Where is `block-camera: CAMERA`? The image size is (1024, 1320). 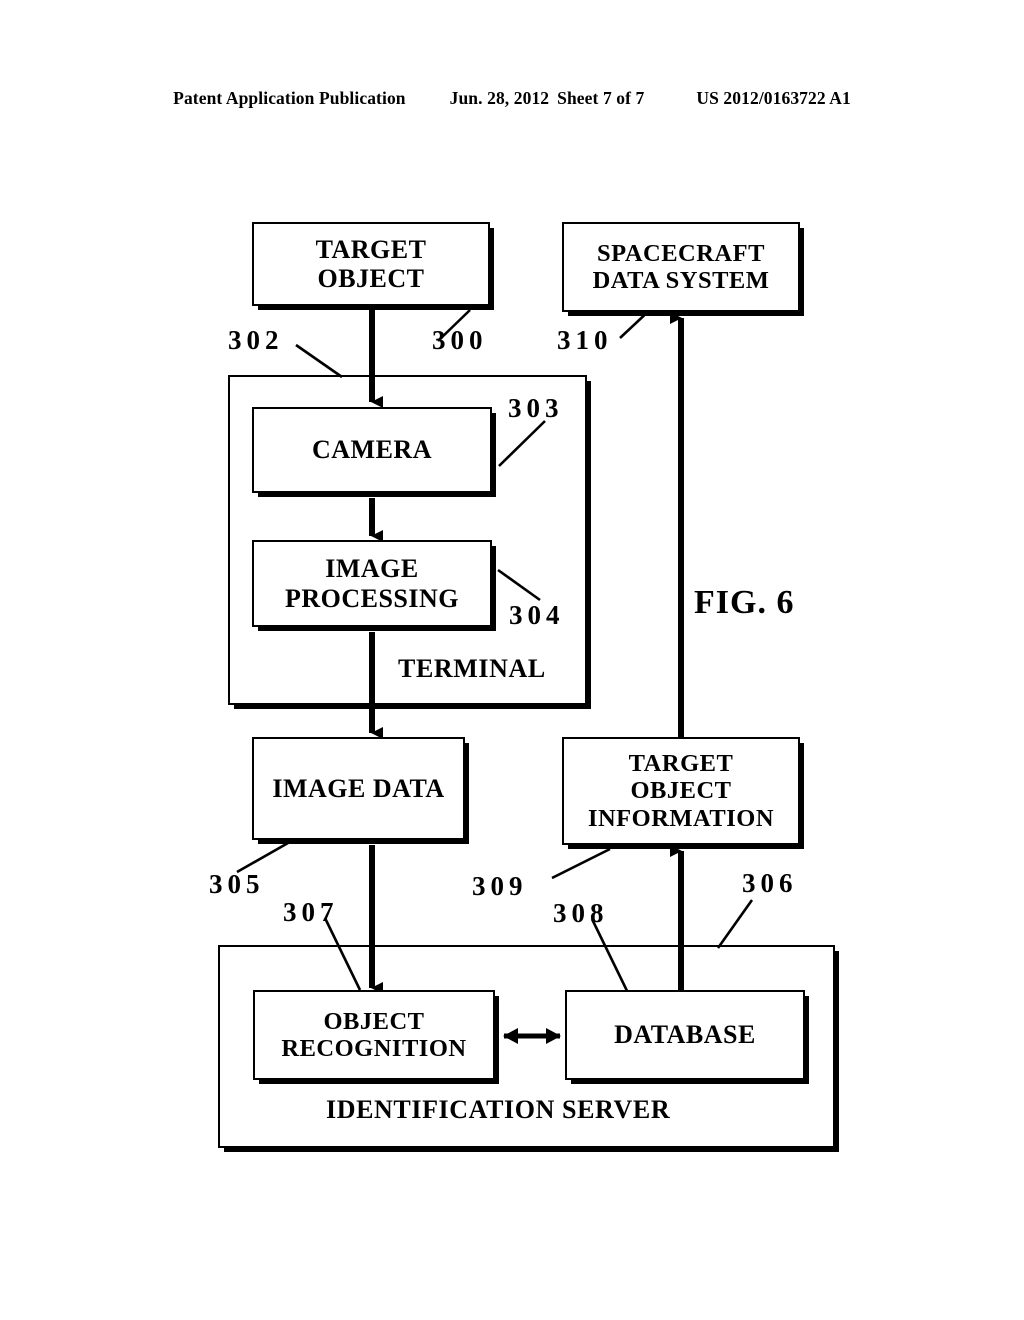 block-camera: CAMERA is located at coordinates (372, 450).